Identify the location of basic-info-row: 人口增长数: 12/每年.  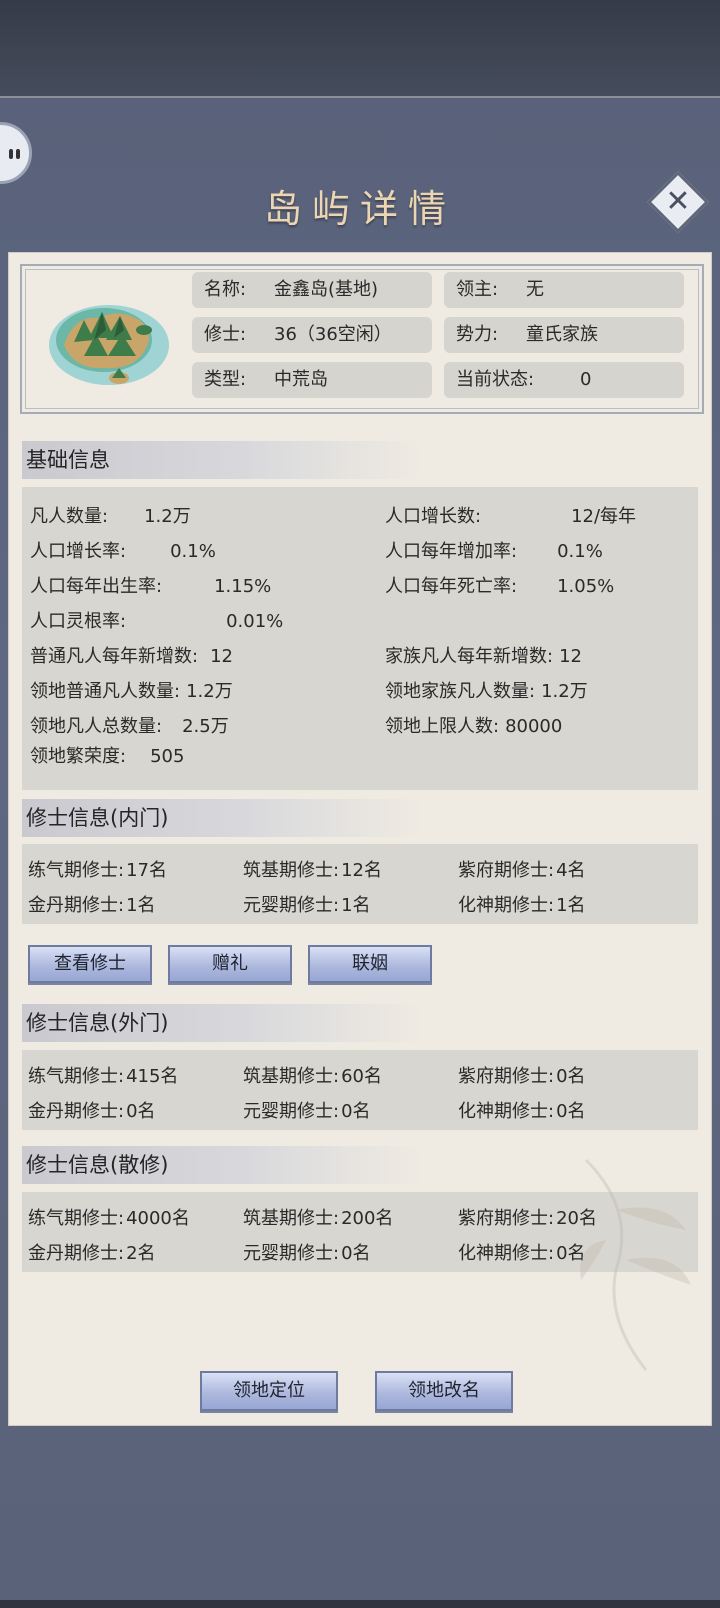
(510, 515).